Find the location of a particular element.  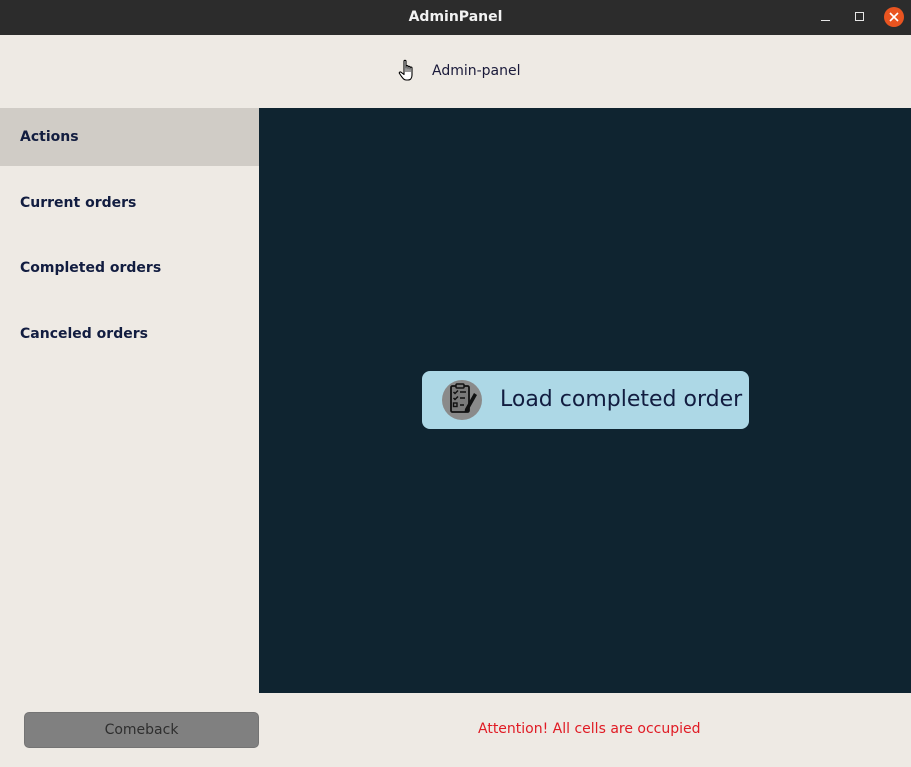

comeback-button: Comeback is located at coordinates (141, 730).